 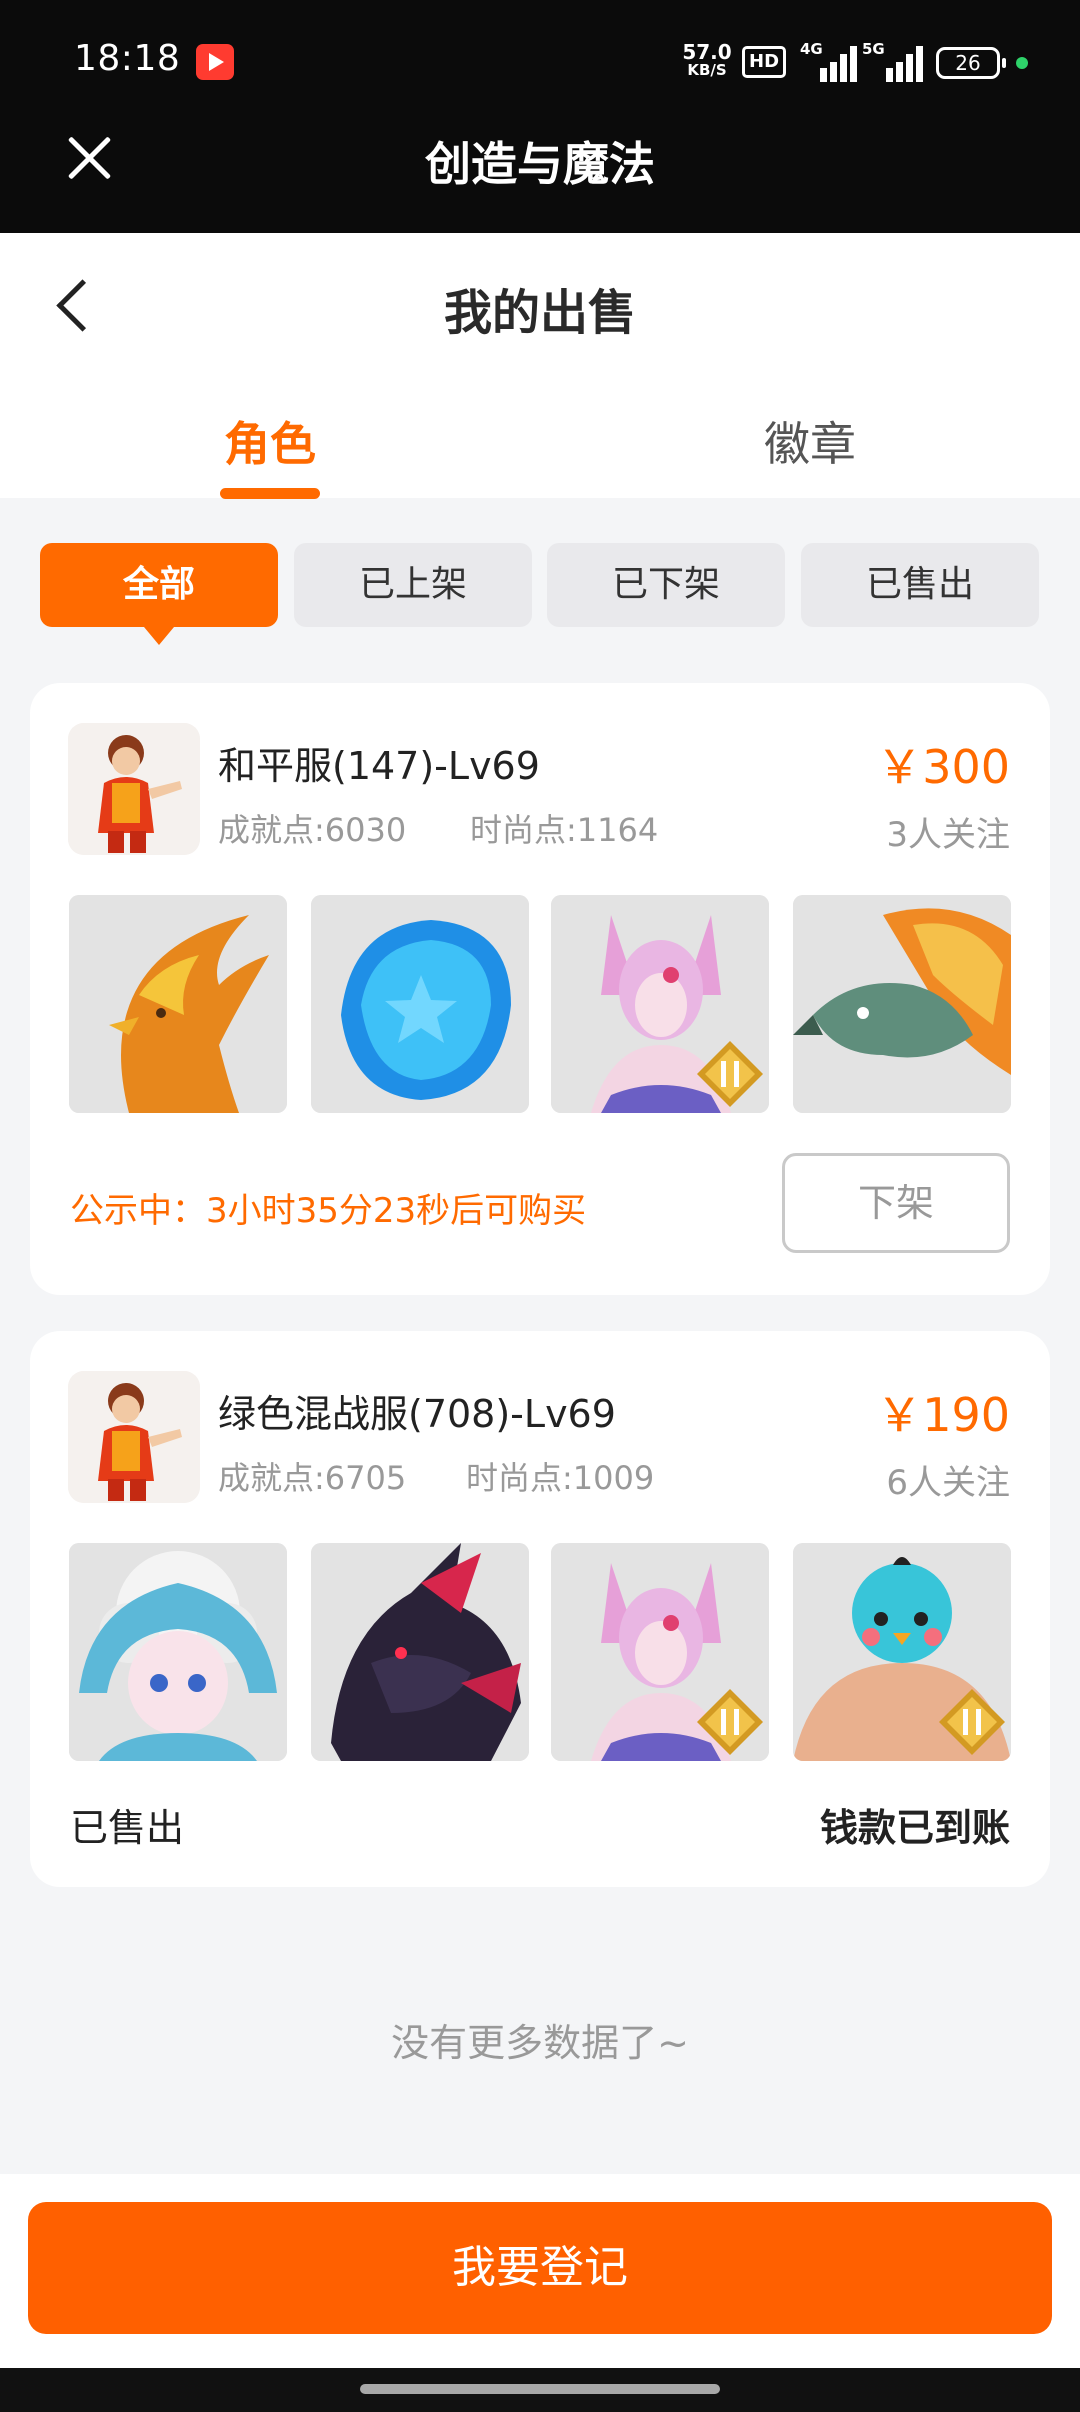 I want to click on signal-4g-icon: 4G, so click(x=832, y=61).